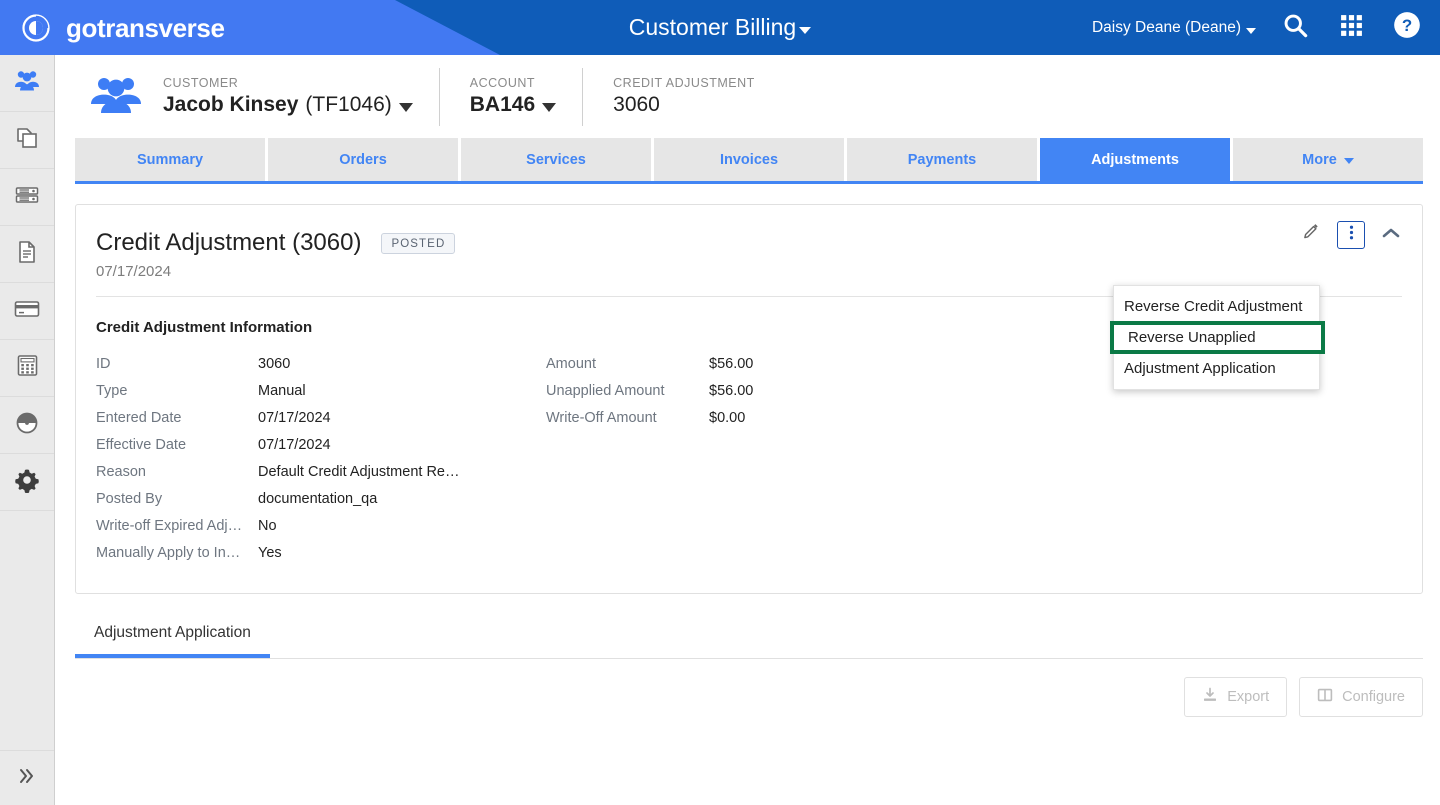  Describe the element at coordinates (1166, 27) in the screenshot. I see `user-menu-label: Daisy Deane (Deane)` at that location.